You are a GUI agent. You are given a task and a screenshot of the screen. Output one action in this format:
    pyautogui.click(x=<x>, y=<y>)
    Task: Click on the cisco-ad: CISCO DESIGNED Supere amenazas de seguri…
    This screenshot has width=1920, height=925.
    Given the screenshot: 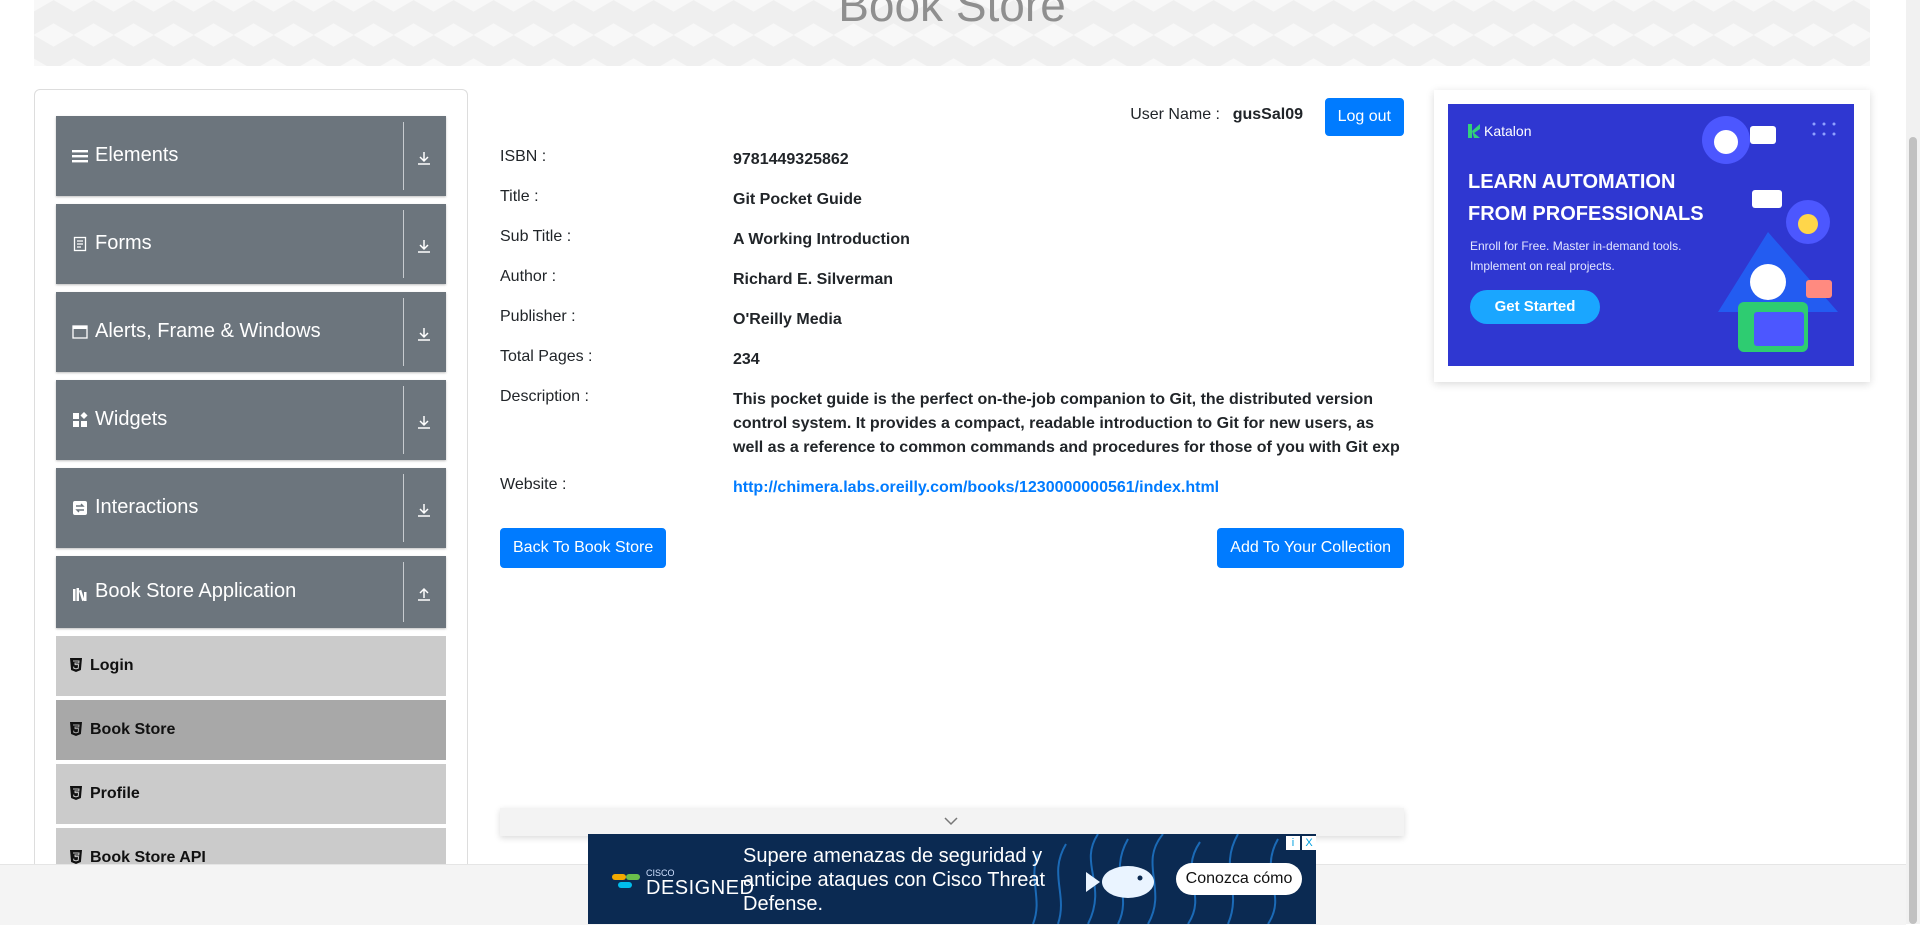 What is the action you would take?
    pyautogui.click(x=952, y=879)
    